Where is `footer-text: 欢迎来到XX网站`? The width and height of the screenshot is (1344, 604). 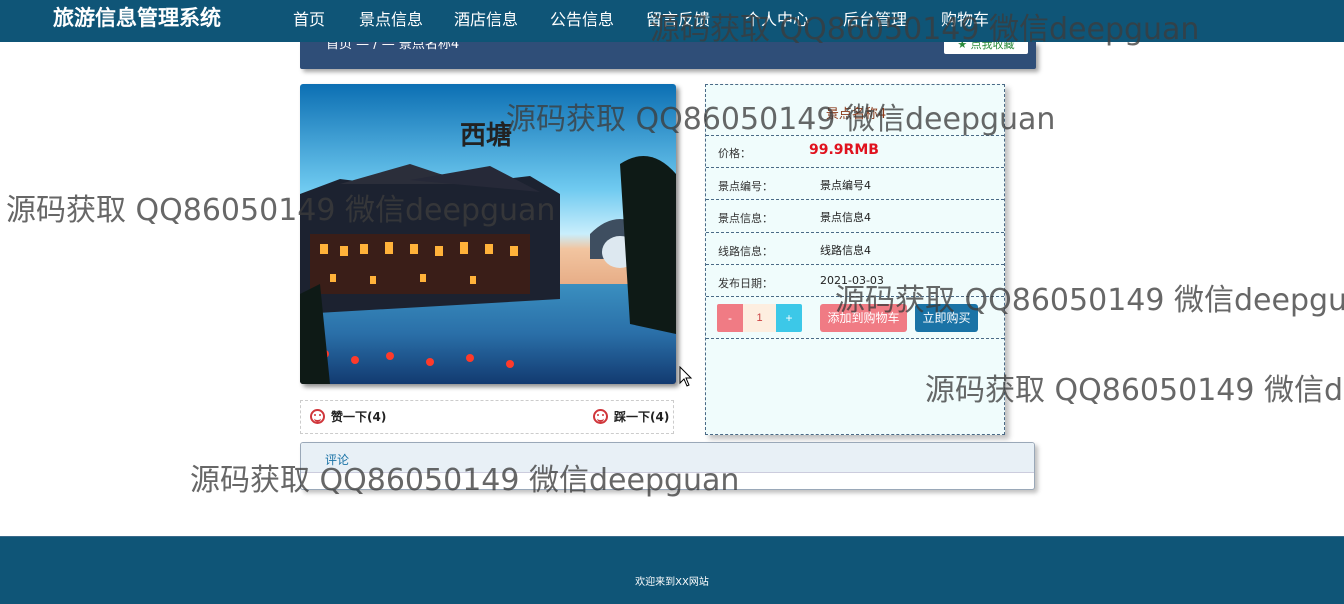
footer-text: 欢迎来到XX网站 is located at coordinates (672, 582).